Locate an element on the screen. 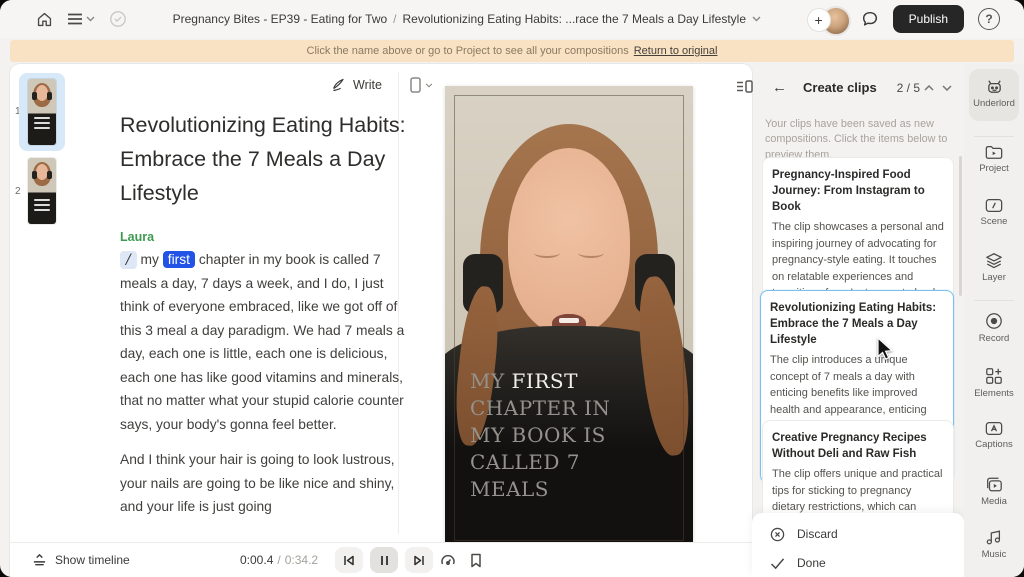 The height and width of the screenshot is (577, 1024). comments-button is located at coordinates (870, 19).